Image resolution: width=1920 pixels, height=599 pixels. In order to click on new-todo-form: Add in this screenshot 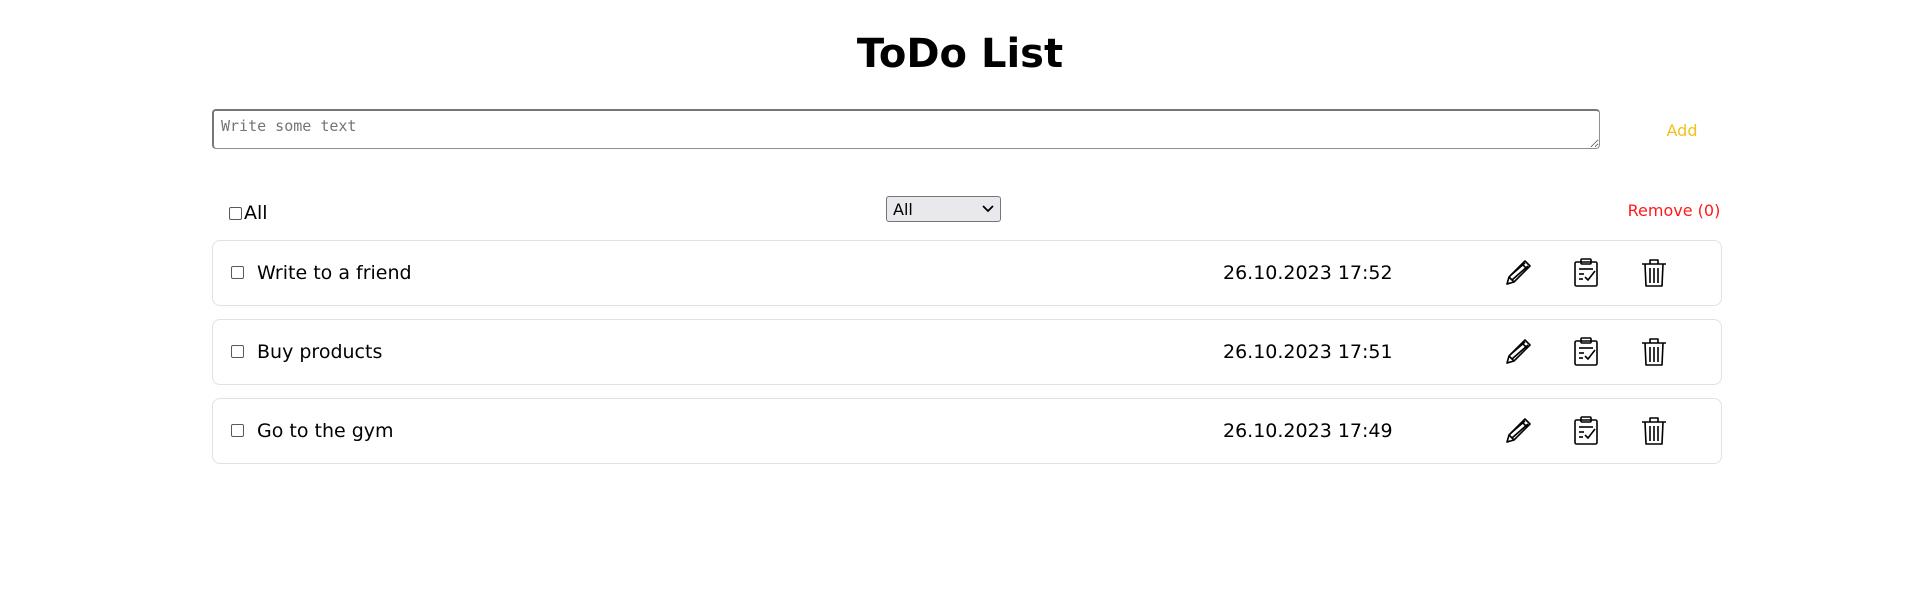, I will do `click(962, 130)`.